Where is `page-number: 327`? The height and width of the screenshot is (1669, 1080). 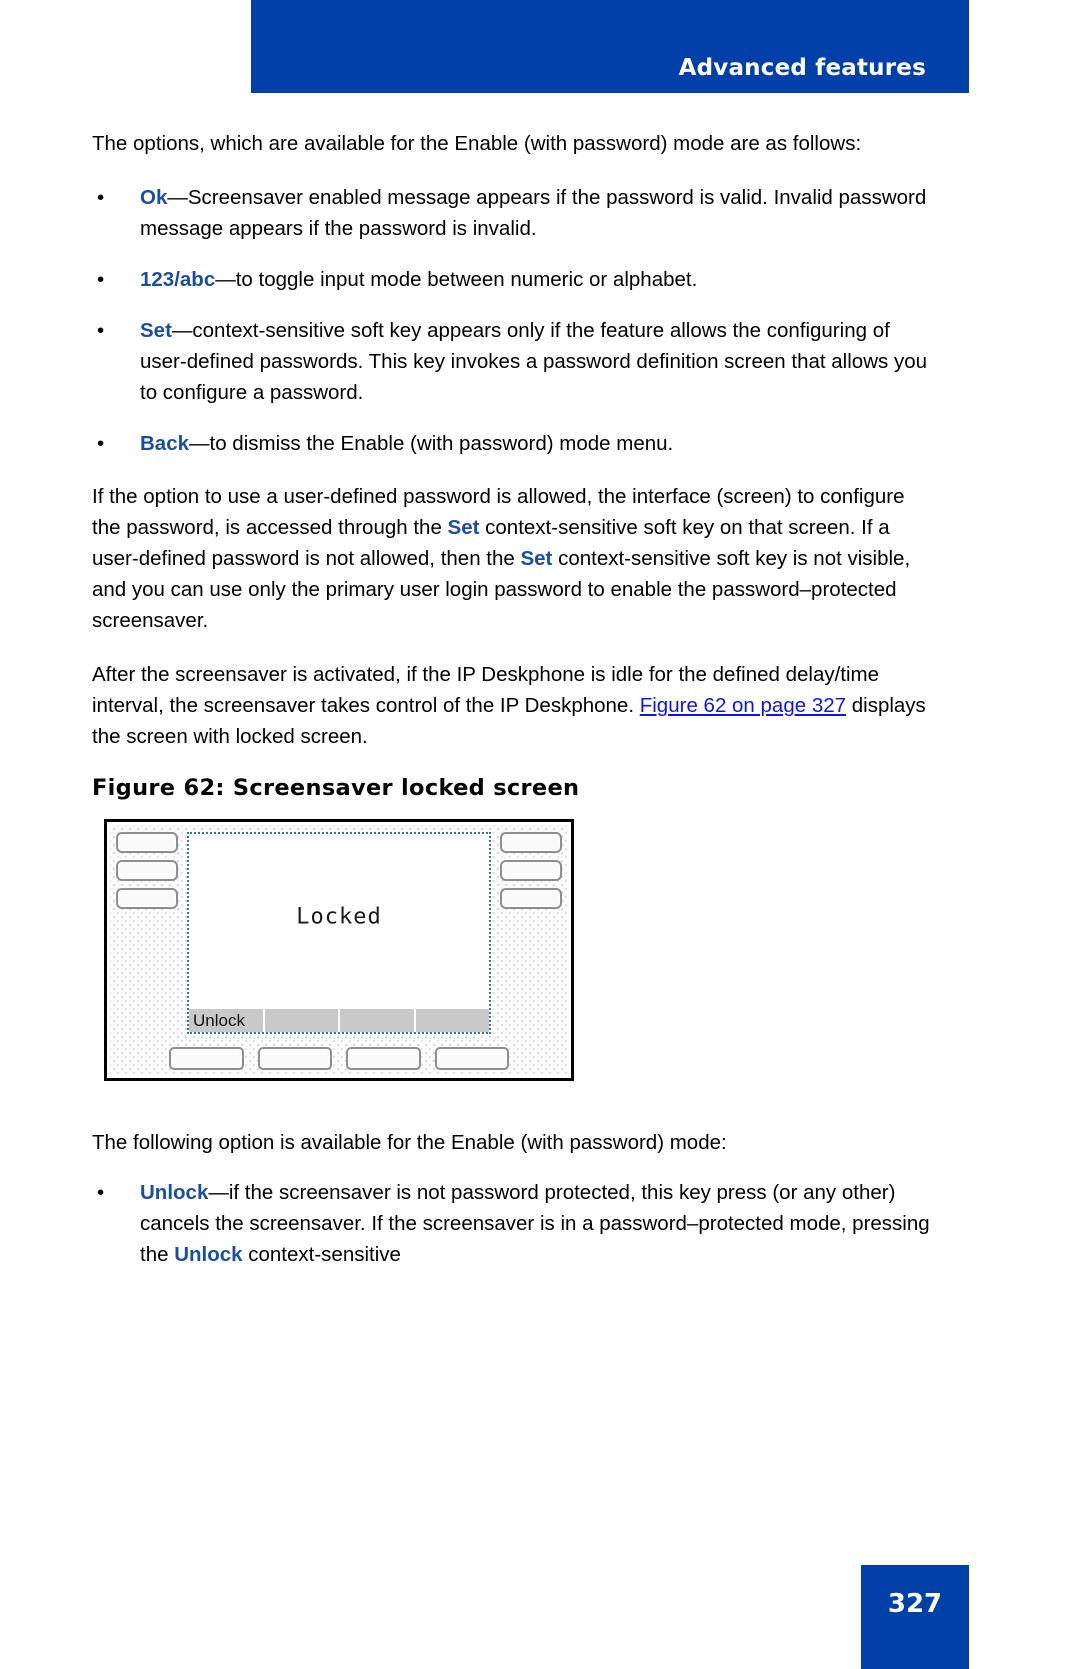
page-number: 327 is located at coordinates (915, 1604).